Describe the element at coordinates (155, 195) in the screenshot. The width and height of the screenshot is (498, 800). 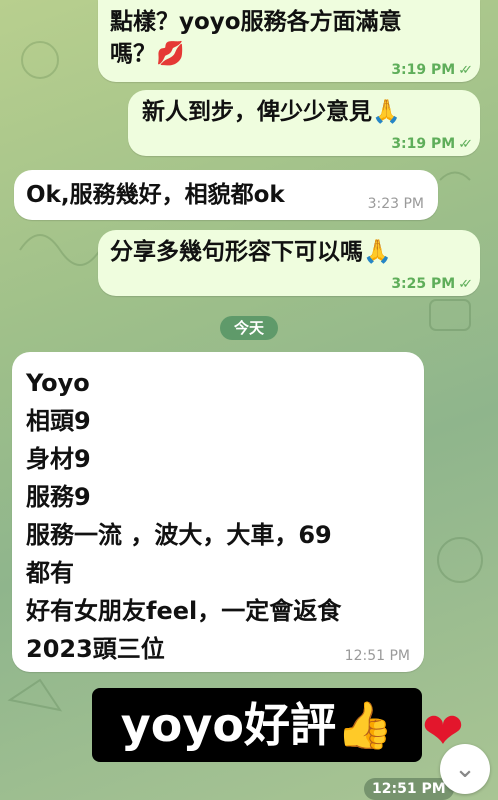
I see `message-line: Ok,服務幾好，相貌都ok` at that location.